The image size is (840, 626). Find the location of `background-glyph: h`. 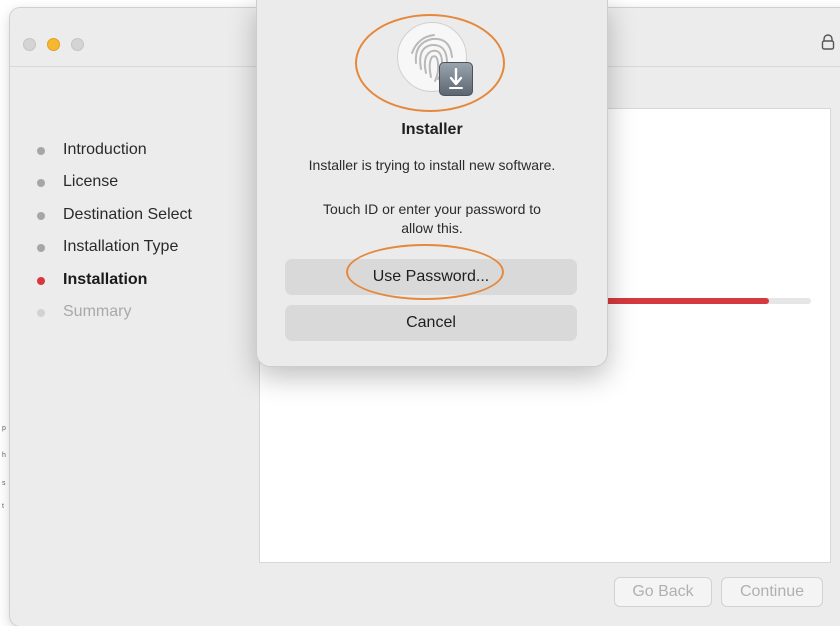

background-glyph: h is located at coordinates (4, 455).